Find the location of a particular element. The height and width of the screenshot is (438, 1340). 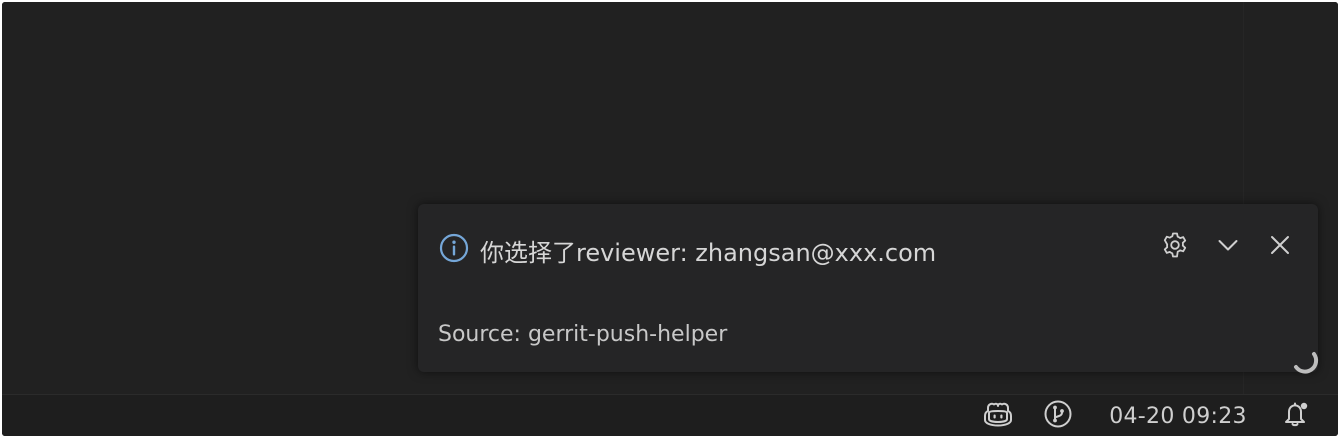

git-graph-icon is located at coordinates (1058, 416).